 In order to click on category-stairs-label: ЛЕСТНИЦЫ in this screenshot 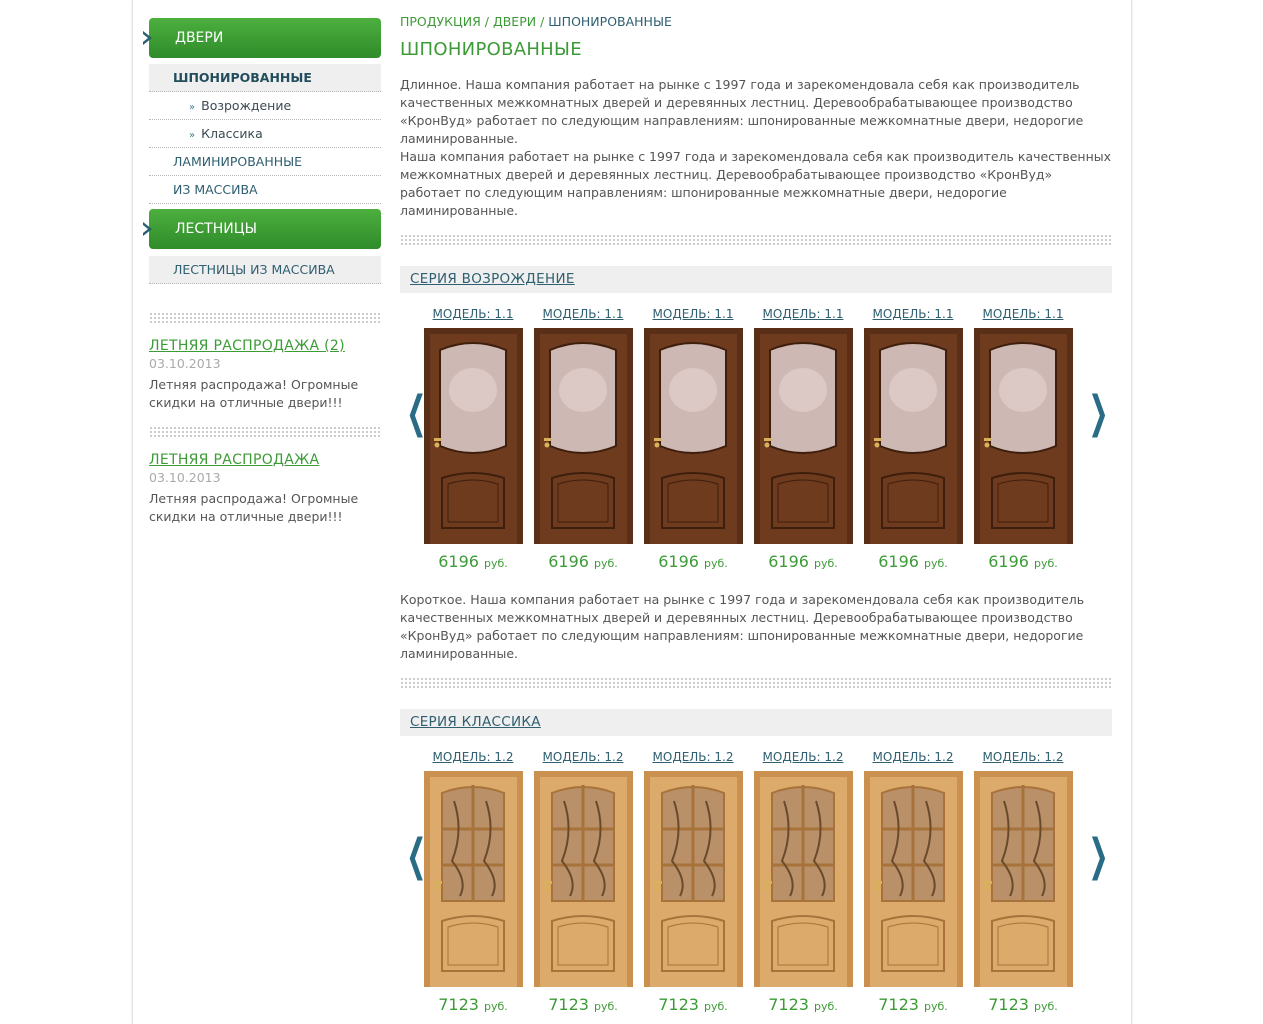, I will do `click(216, 229)`.